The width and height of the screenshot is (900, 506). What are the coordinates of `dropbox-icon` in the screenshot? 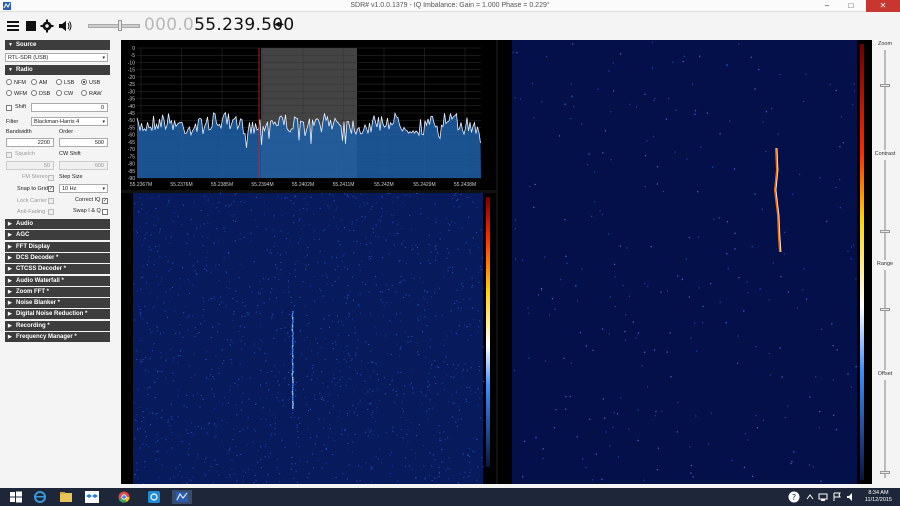 It's located at (92, 497).